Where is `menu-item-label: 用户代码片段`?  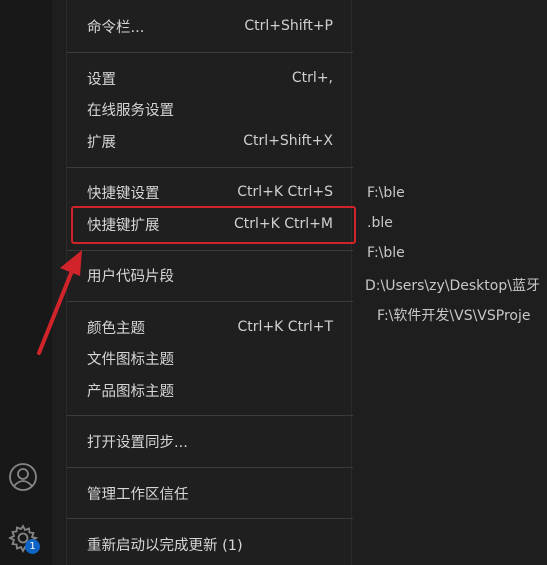
menu-item-label: 用户代码片段 is located at coordinates (130, 276).